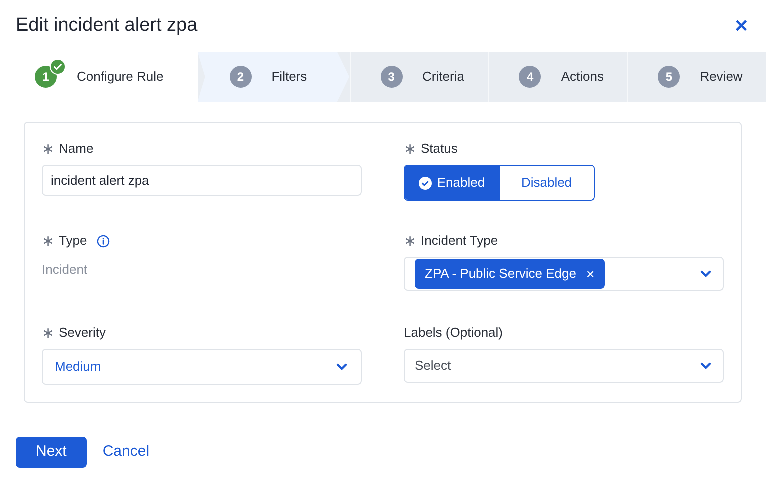 The height and width of the screenshot is (484, 766). I want to click on field-label: Name, so click(76, 149).